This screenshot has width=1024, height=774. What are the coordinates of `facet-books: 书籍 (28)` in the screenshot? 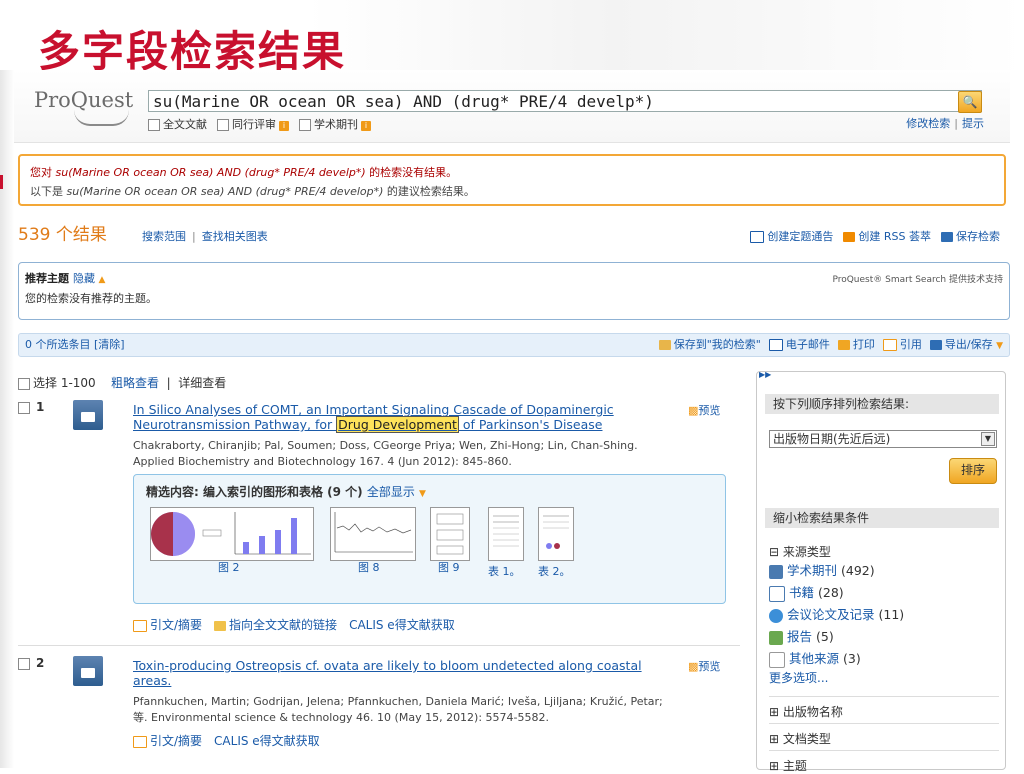 It's located at (806, 592).